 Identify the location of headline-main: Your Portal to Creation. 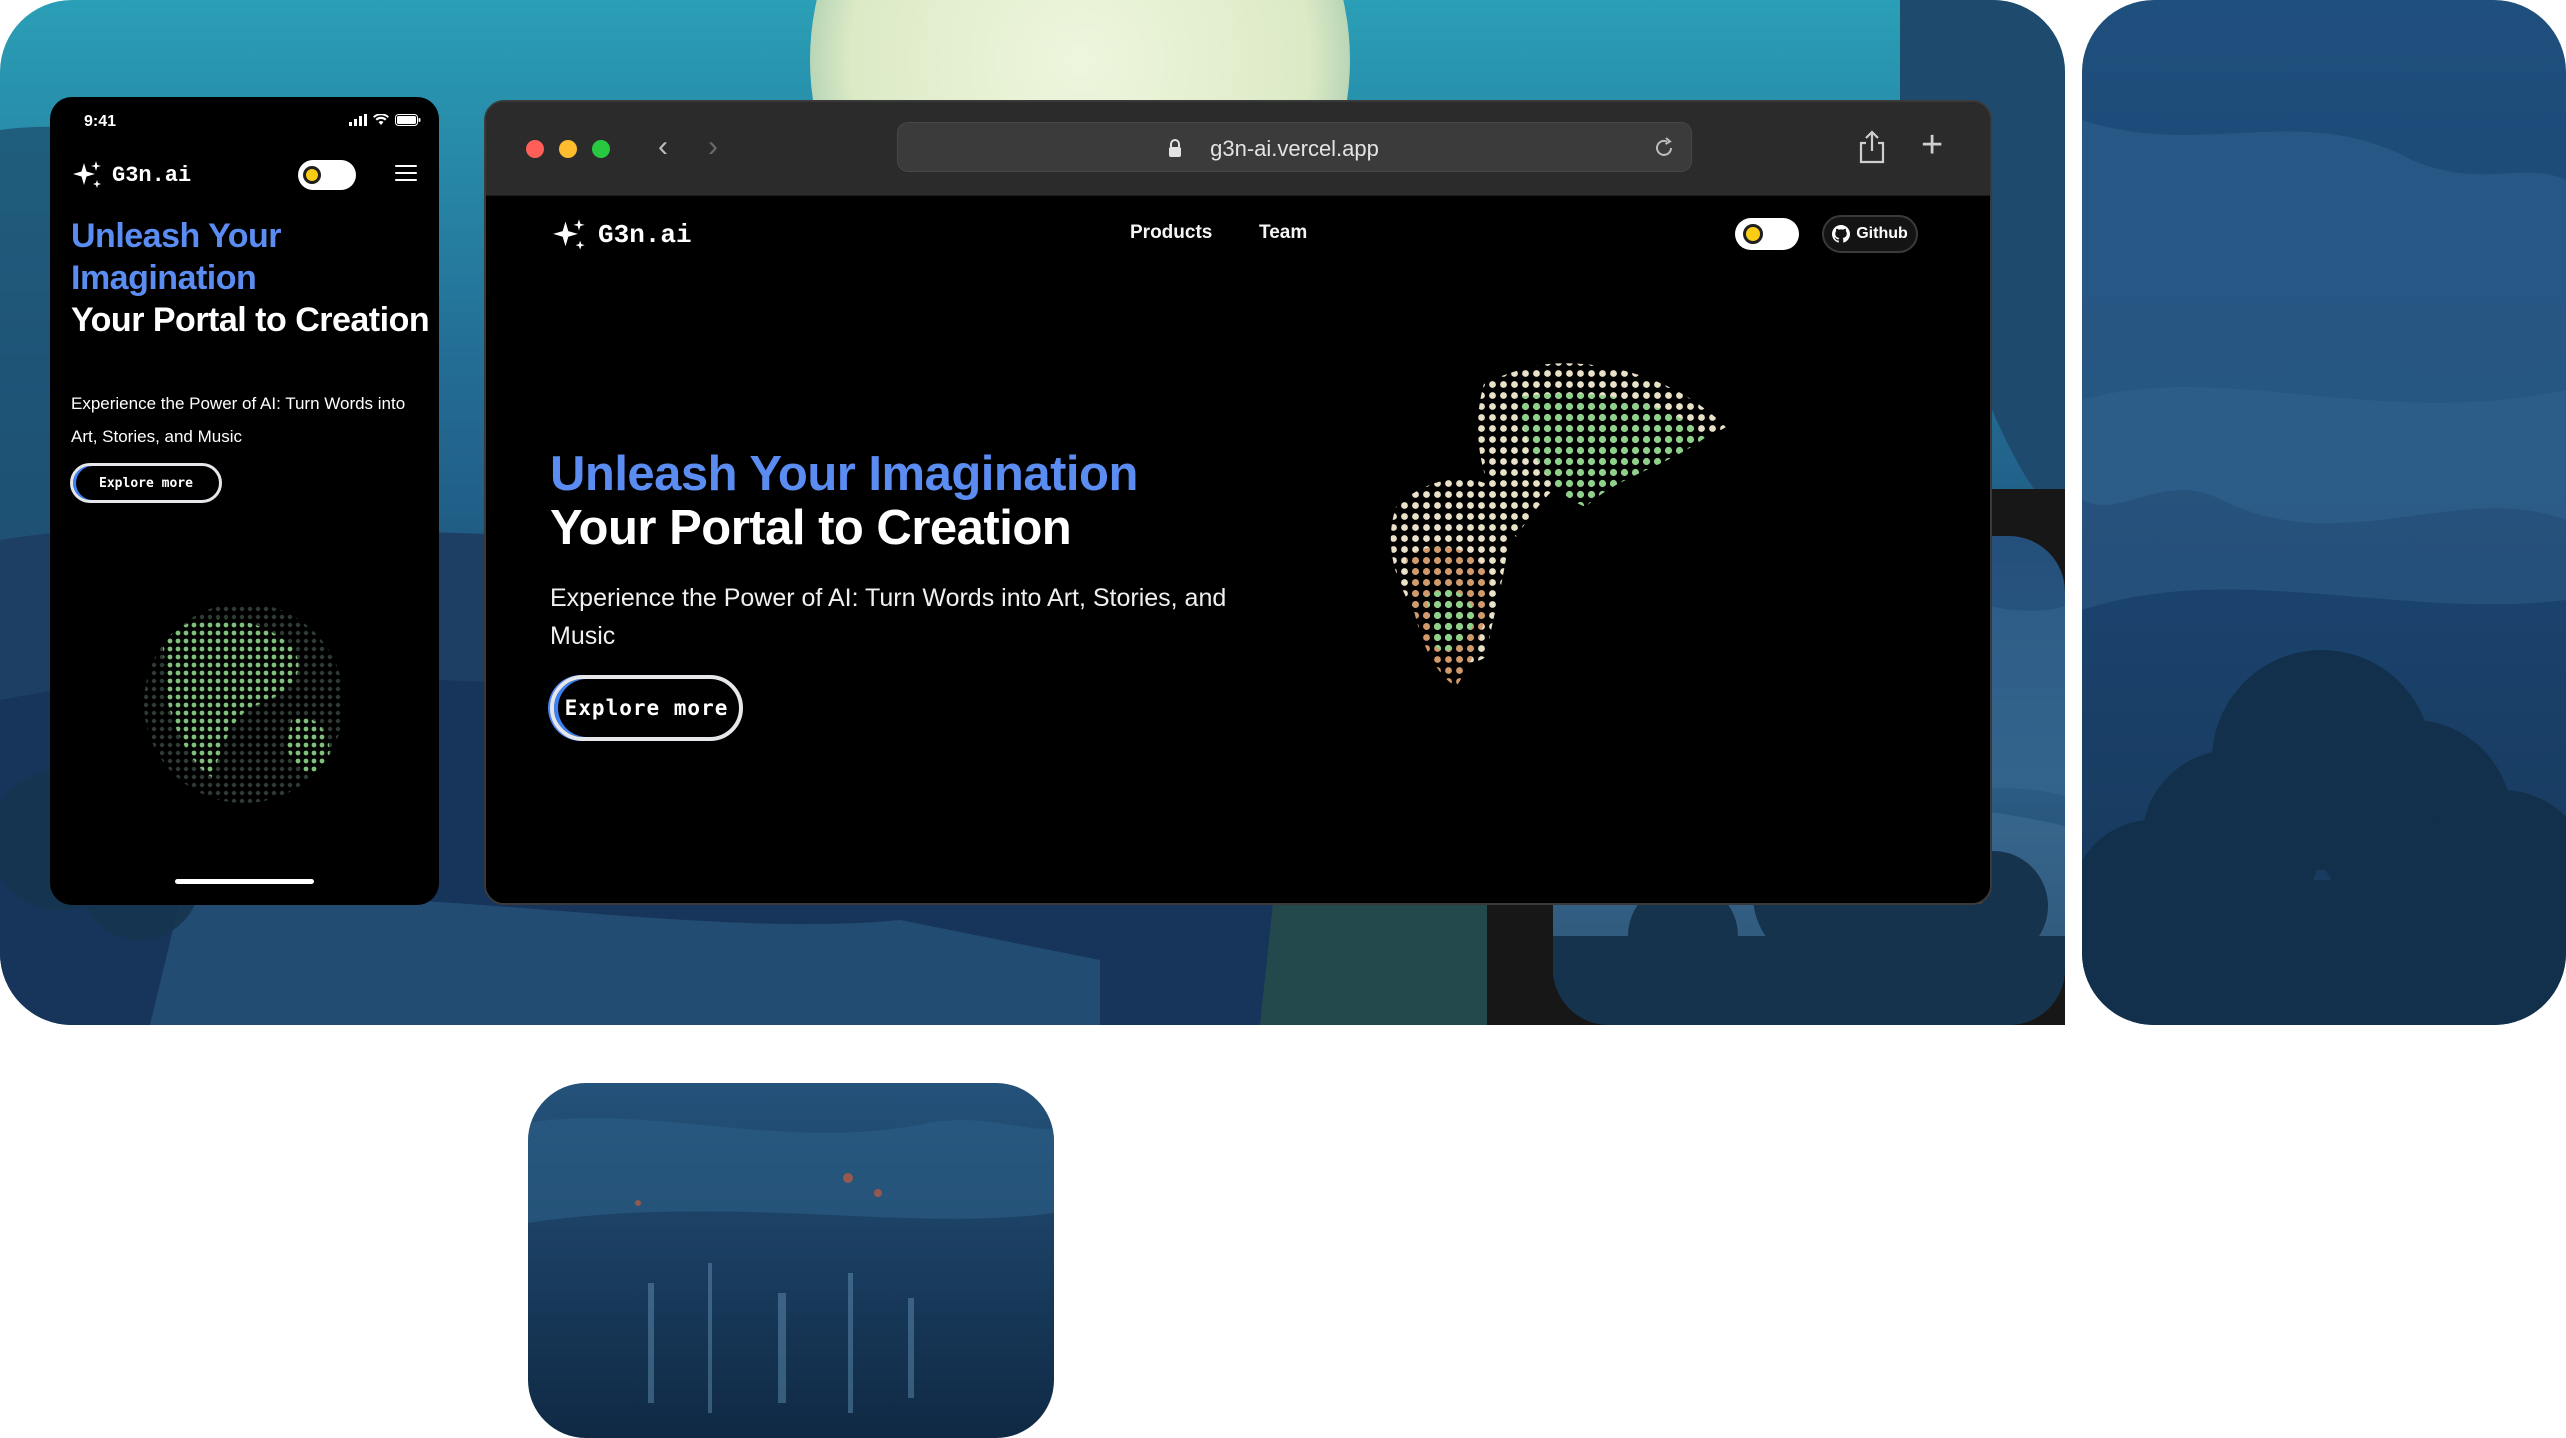
(811, 528).